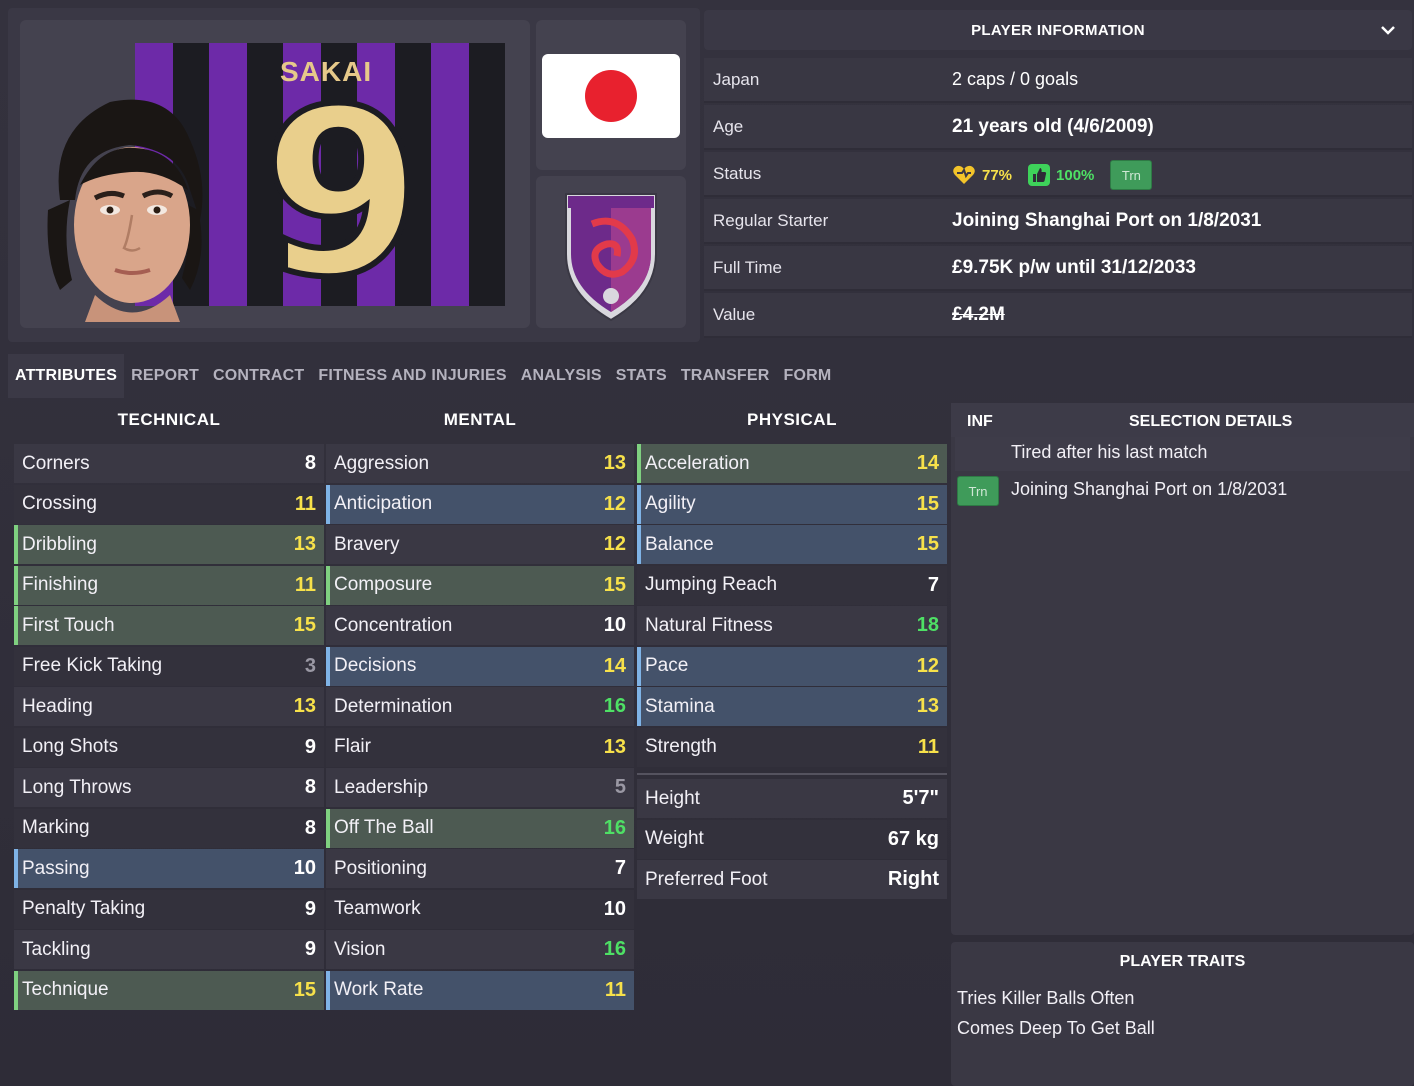 This screenshot has width=1414, height=1086. What do you see at coordinates (480, 949) in the screenshot?
I see `attribute-row-vision: Vision 16` at bounding box center [480, 949].